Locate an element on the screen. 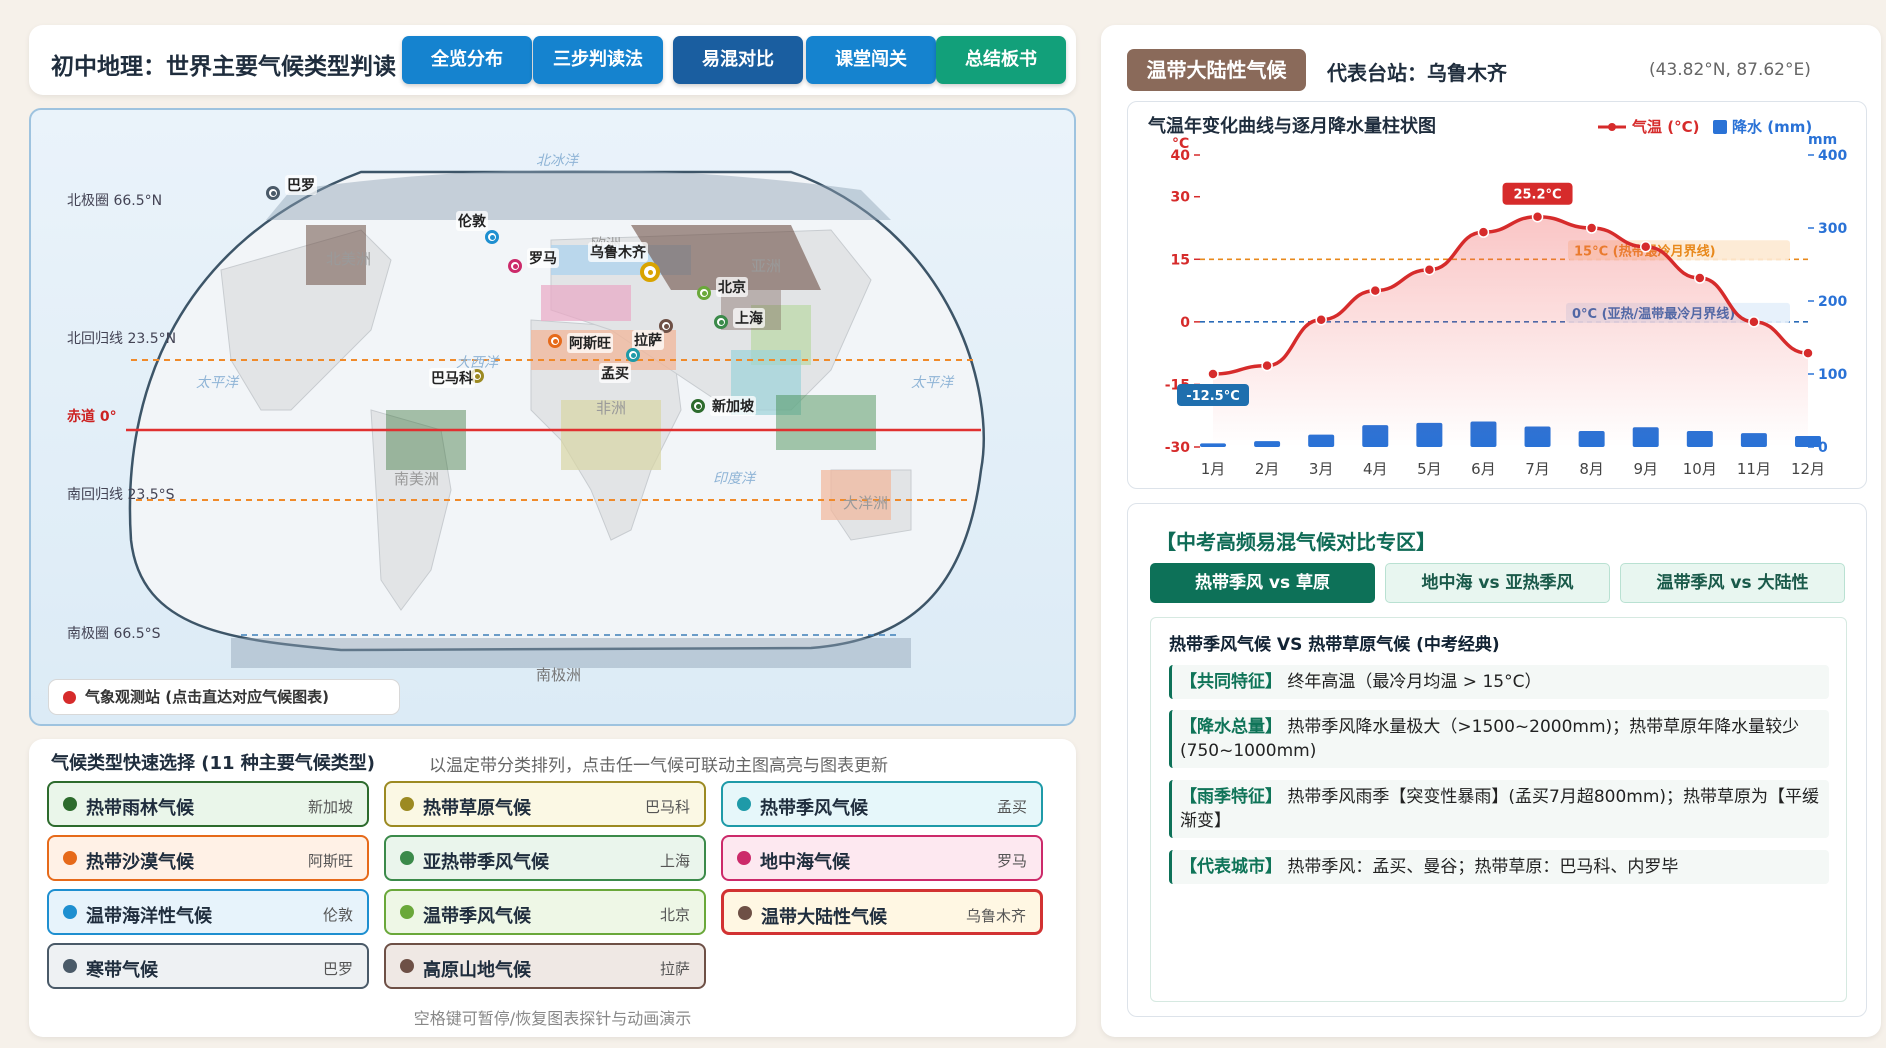 The image size is (1886, 1048). climate-option: 温带季风气候 北京 is located at coordinates (545, 912).